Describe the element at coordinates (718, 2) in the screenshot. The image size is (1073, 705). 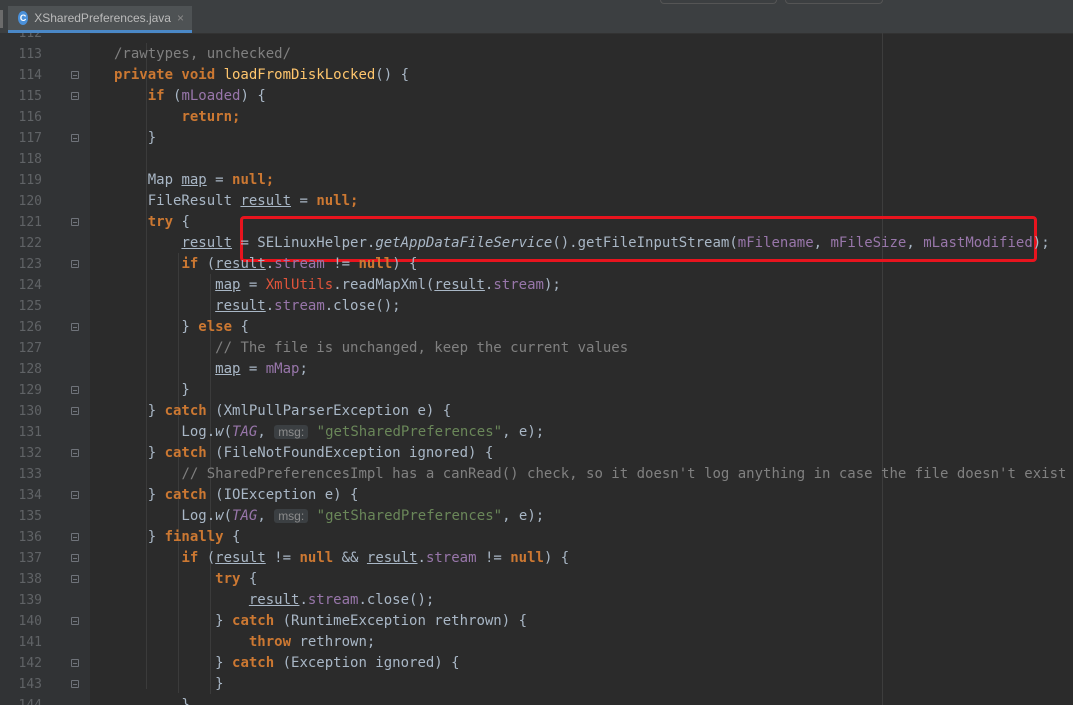
I see `toolbar-button-left` at that location.